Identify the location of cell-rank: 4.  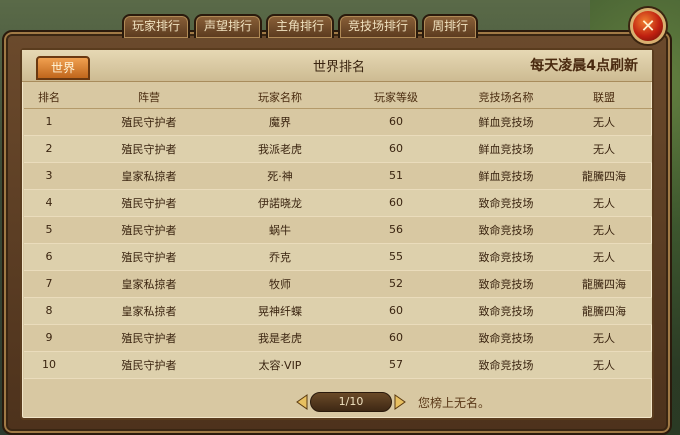
(49, 203).